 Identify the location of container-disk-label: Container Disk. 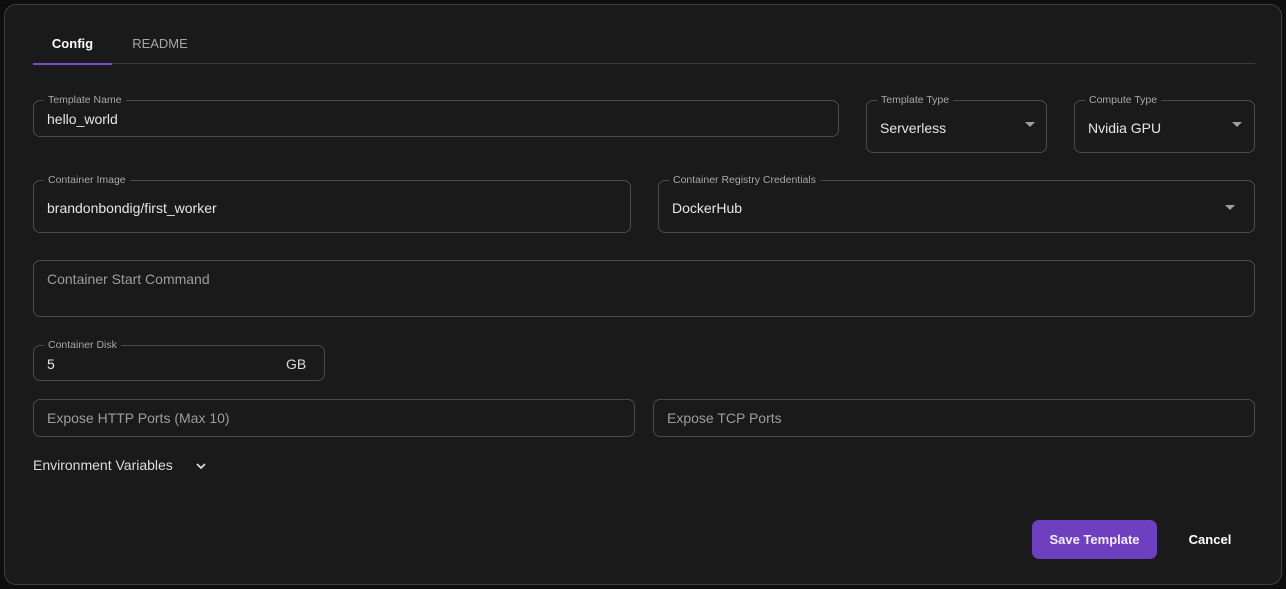
(82, 345).